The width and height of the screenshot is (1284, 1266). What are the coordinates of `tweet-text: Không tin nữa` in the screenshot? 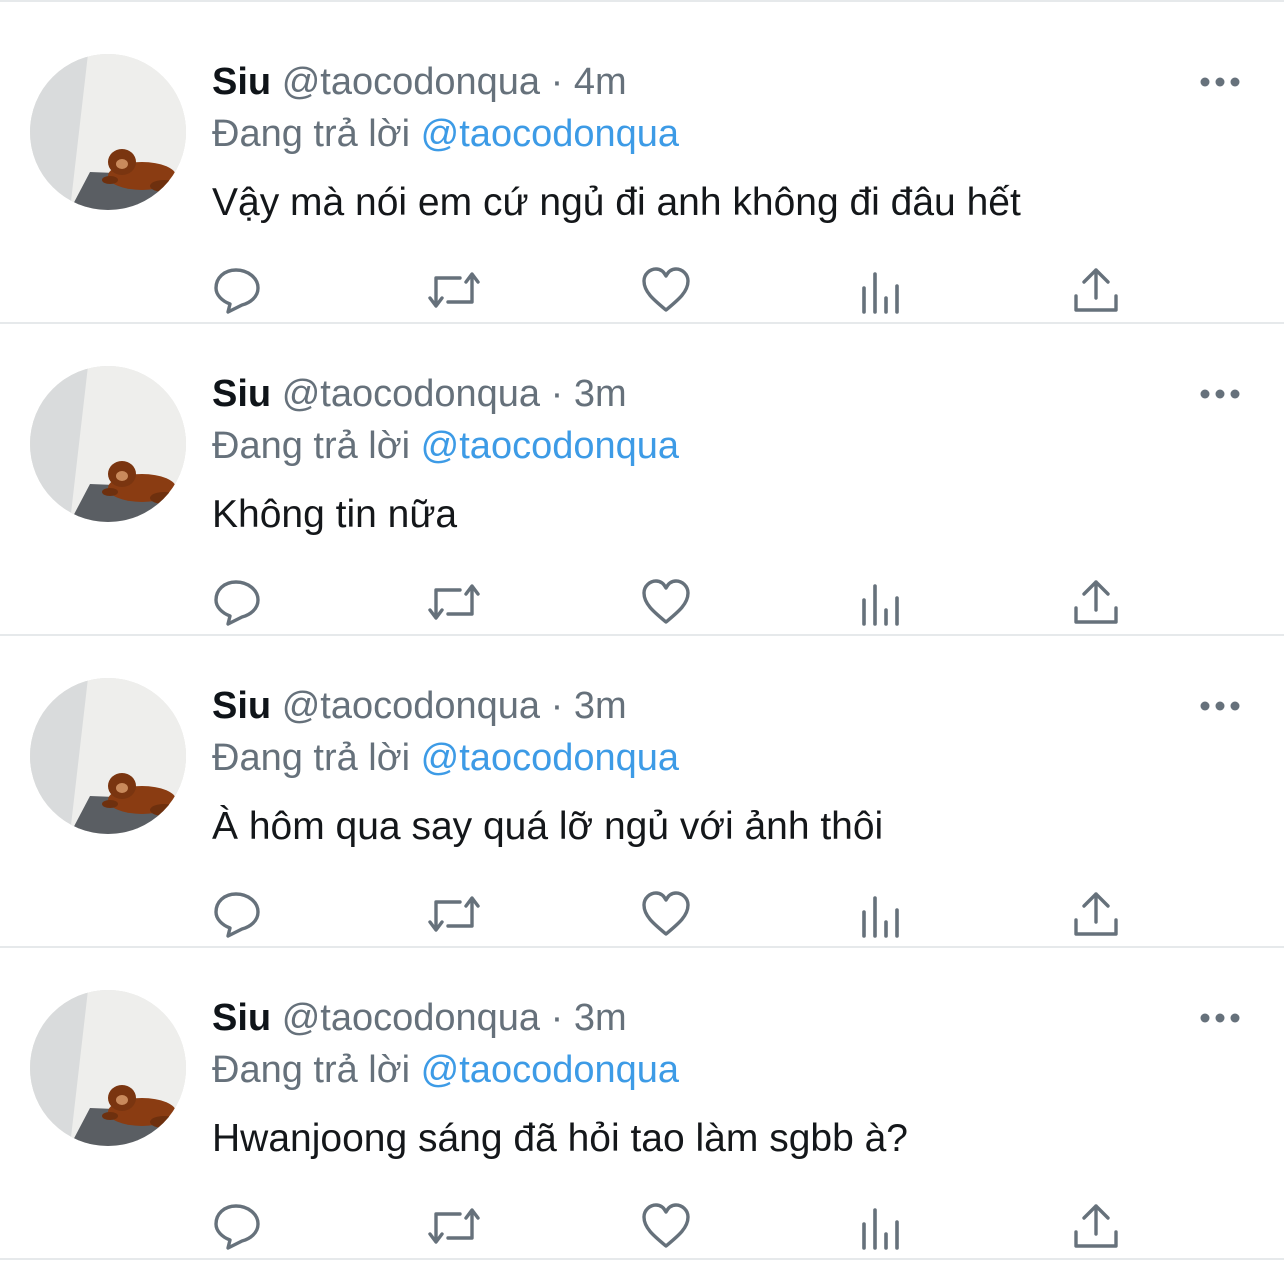 It's located at (335, 514).